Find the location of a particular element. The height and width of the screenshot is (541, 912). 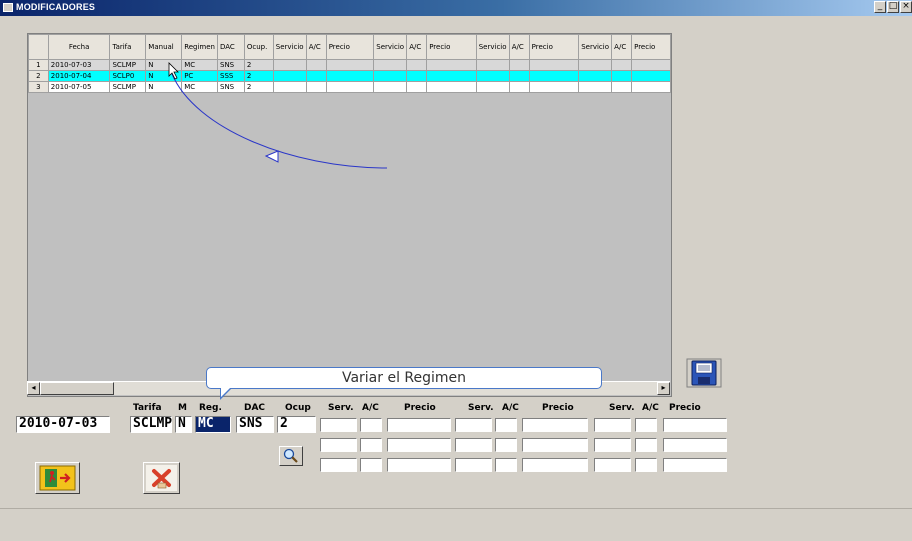

table-row: 3 2010-07-05 SCLMP N MC SNS 2 is located at coordinates (349, 87).